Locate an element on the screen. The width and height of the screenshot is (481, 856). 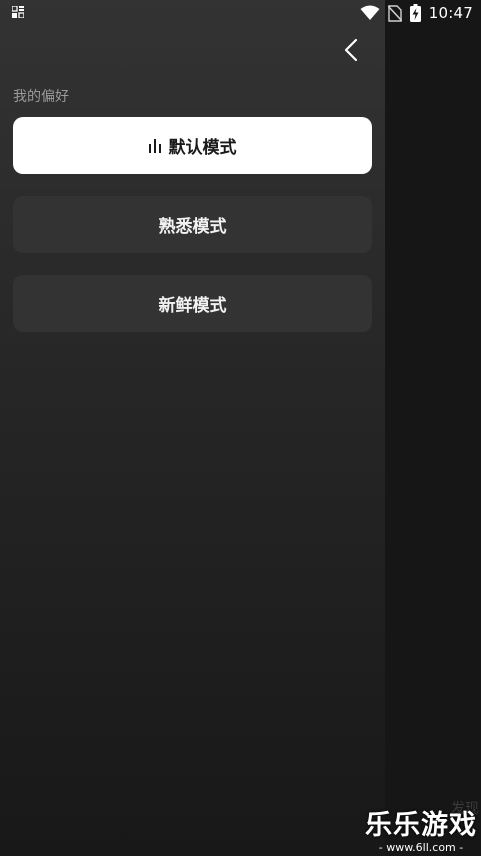
equalizer-bars-icon is located at coordinates (154, 145).